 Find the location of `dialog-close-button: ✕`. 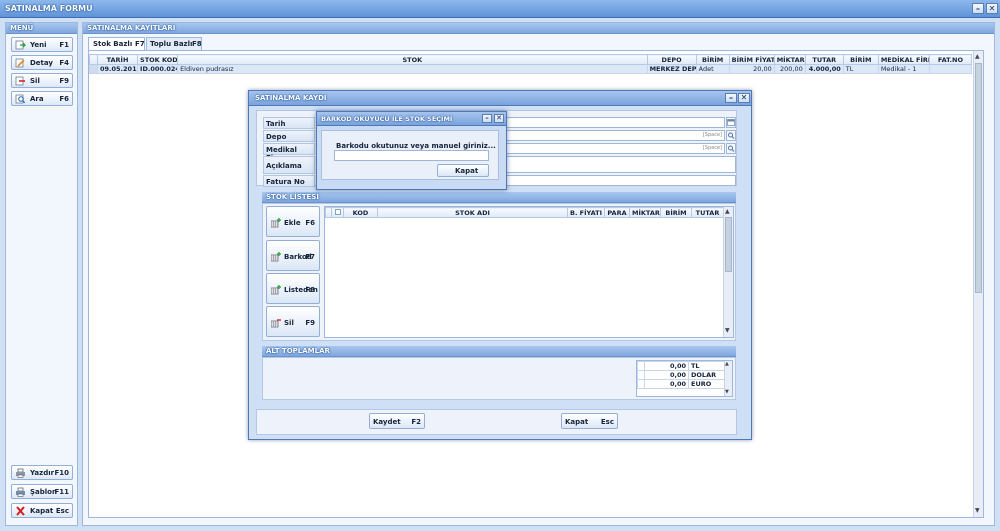

dialog-close-button: ✕ is located at coordinates (744, 98).